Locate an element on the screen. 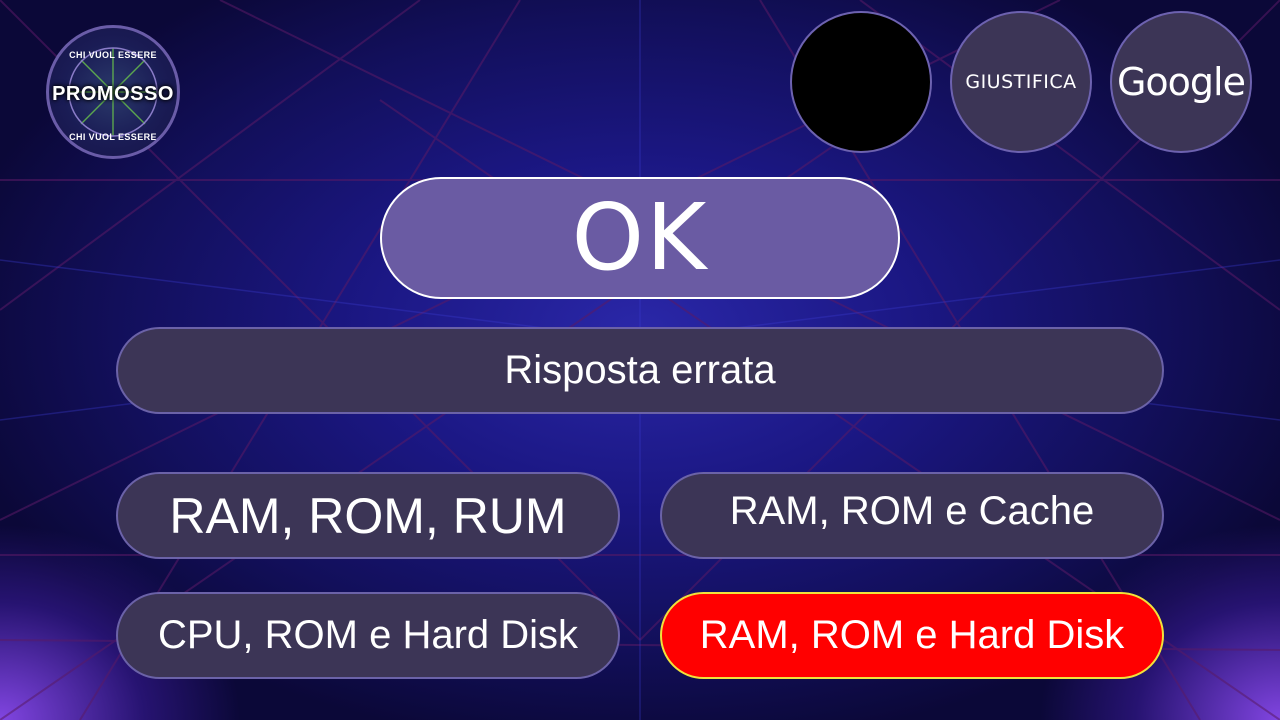  answer-c-button: CPU, ROM e Hard Disk is located at coordinates (368, 635).